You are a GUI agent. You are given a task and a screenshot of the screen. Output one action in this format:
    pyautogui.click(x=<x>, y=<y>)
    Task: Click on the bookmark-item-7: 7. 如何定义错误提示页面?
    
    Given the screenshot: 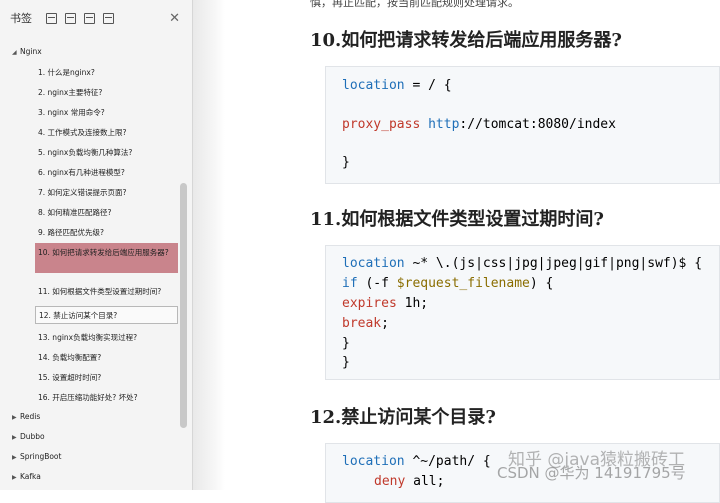 What is the action you would take?
    pyautogui.click(x=82, y=192)
    